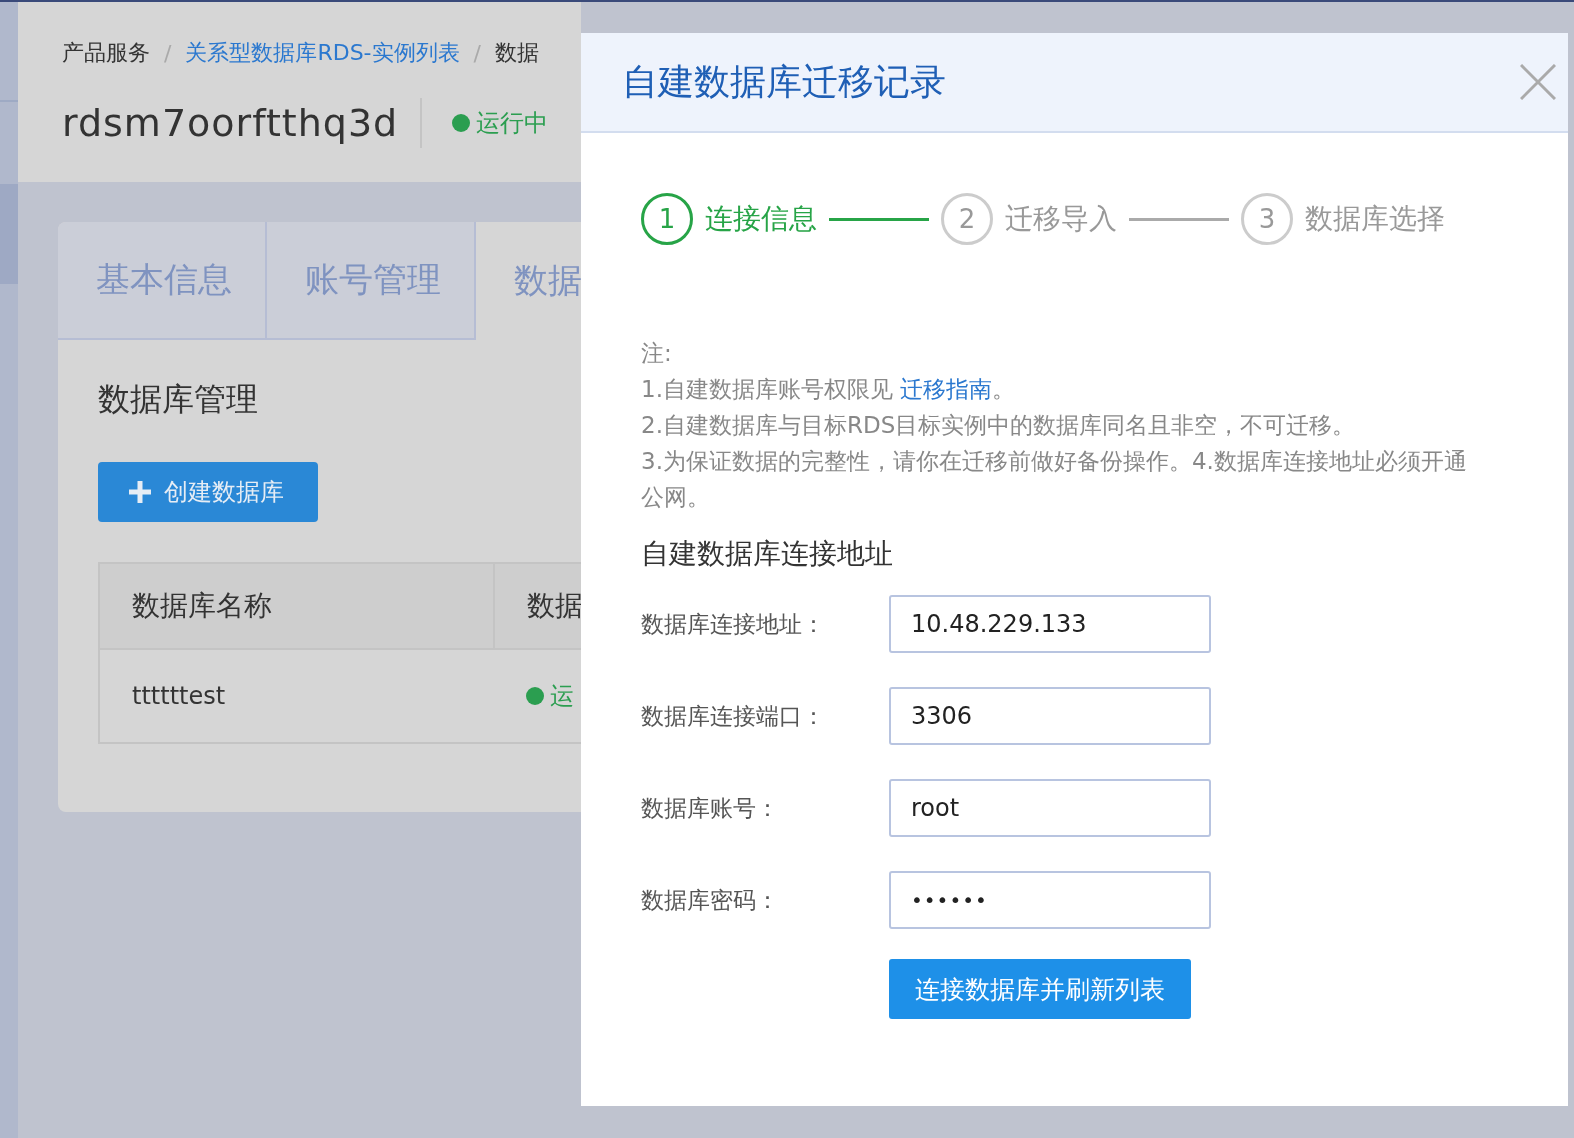  What do you see at coordinates (1267, 219) in the screenshot?
I see `step-number: 3` at bounding box center [1267, 219].